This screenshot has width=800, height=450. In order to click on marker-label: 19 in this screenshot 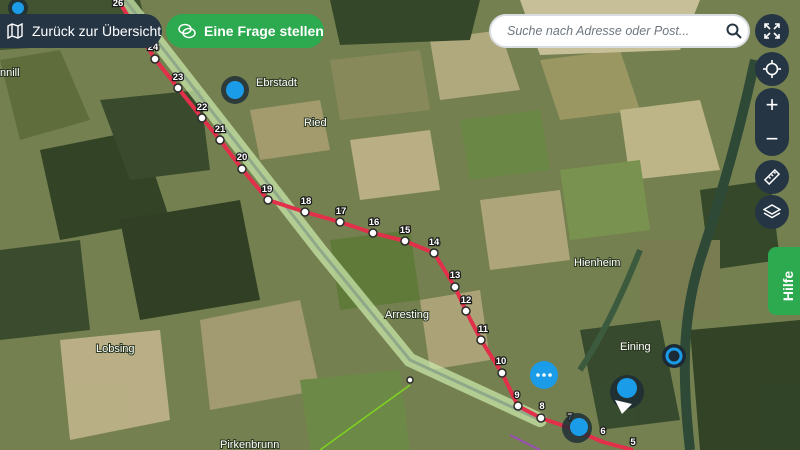, I will do `click(267, 189)`.